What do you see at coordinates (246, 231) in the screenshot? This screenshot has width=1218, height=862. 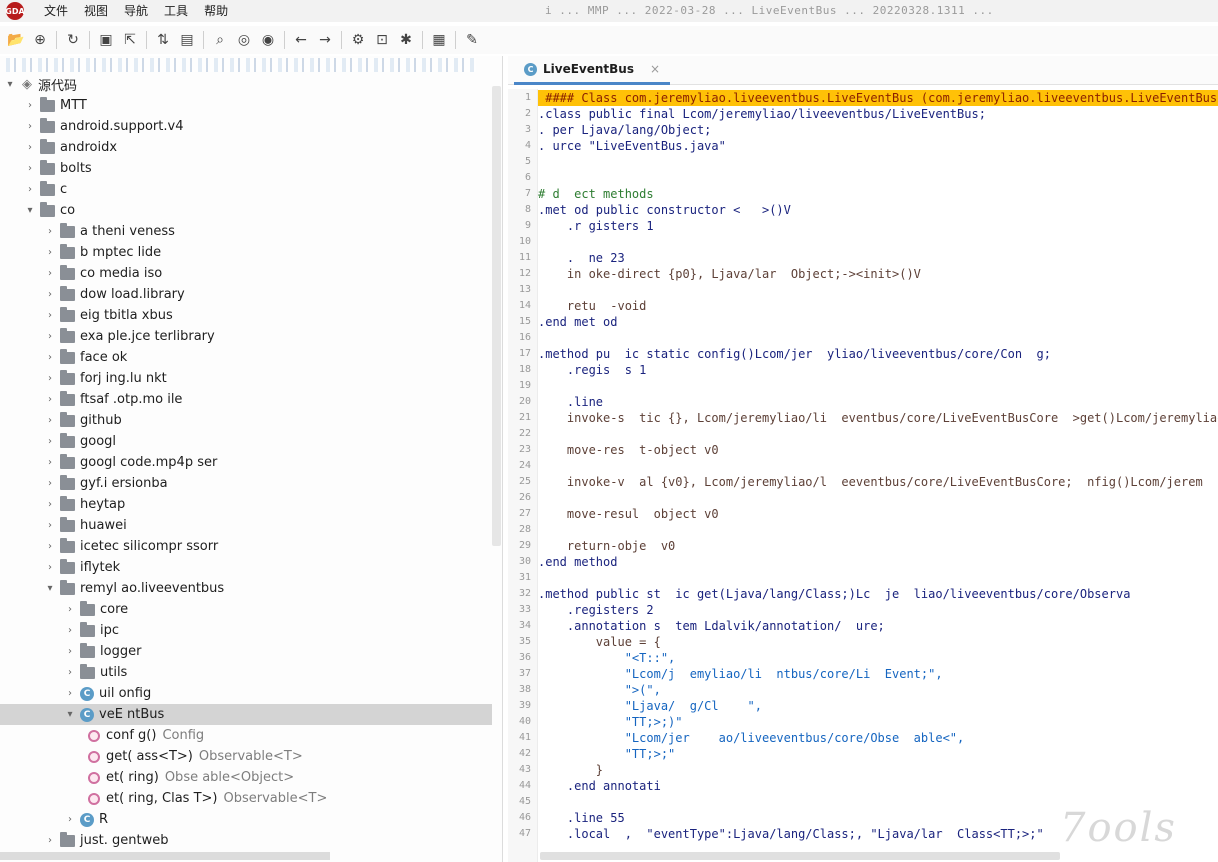 I see `tree-package-item: › a theni veness` at bounding box center [246, 231].